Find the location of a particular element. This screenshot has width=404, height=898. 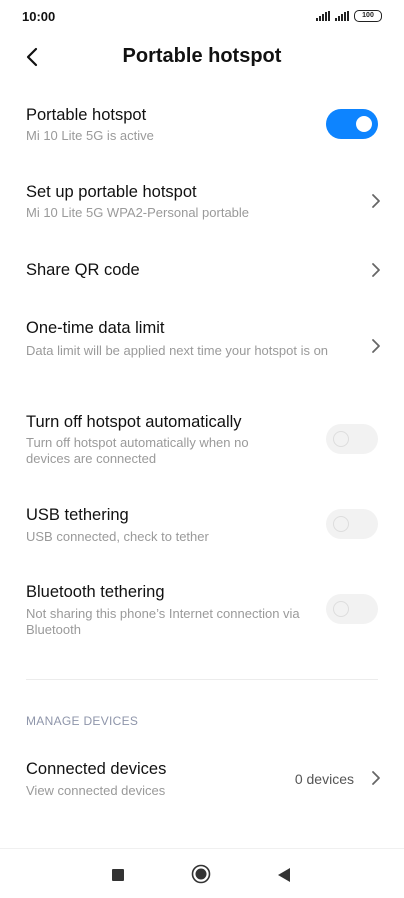

row-title: Bluetooth tethering is located at coordinates (95, 592).